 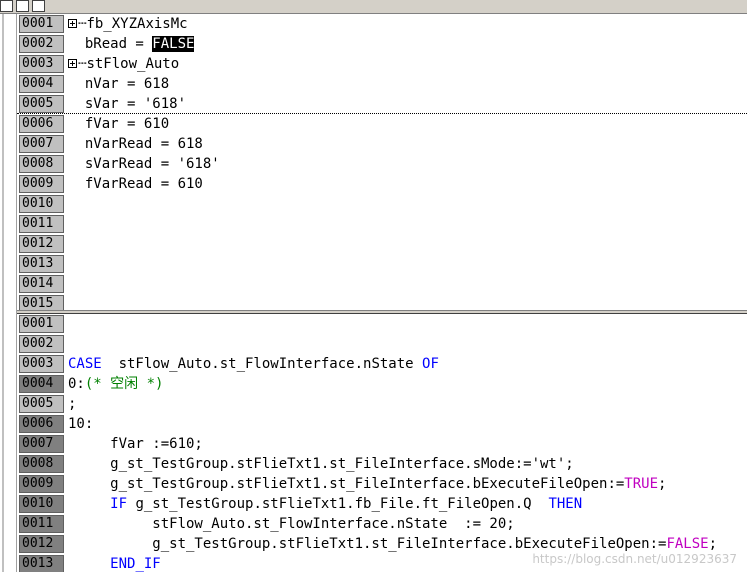 I want to click on code-text: fVar :=610;, so click(x=135, y=444).